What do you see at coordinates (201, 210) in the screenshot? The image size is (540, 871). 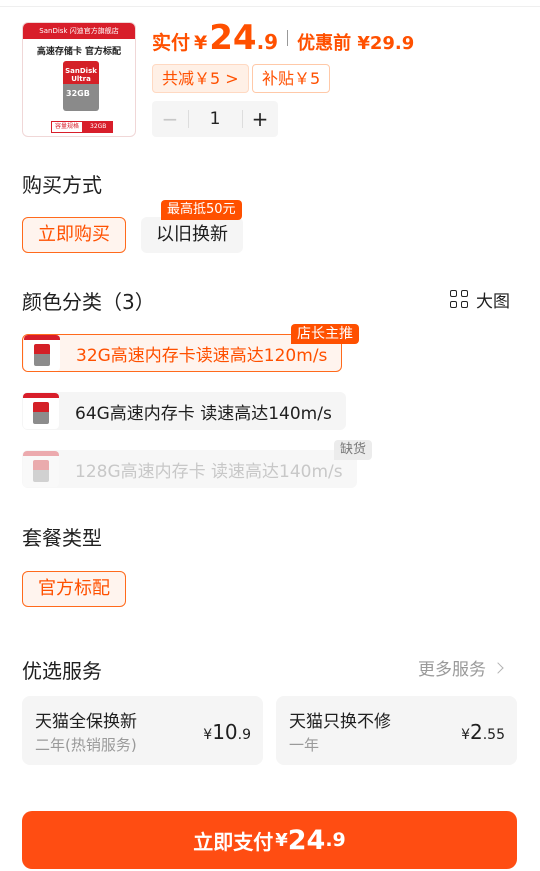 I see `trade-in-badge: 最高抵50元` at bounding box center [201, 210].